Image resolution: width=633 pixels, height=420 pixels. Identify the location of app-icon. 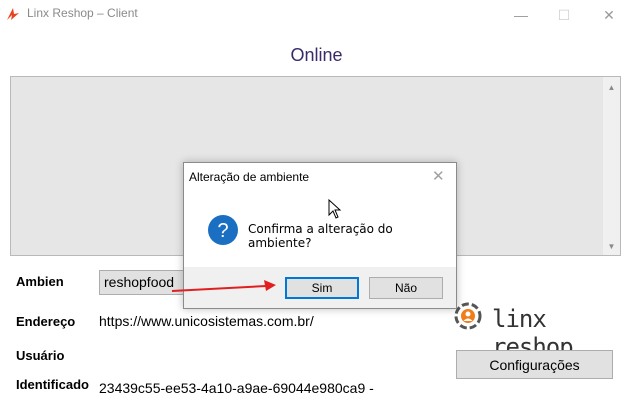
(13, 14).